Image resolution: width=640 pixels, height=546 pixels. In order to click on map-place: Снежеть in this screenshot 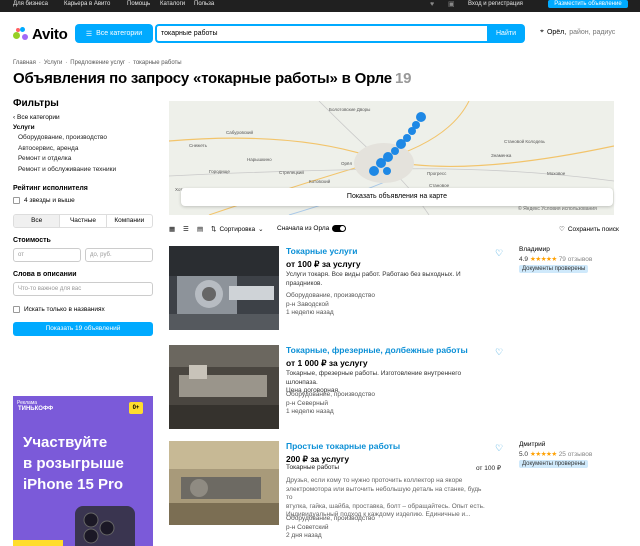, I will do `click(198, 145)`.